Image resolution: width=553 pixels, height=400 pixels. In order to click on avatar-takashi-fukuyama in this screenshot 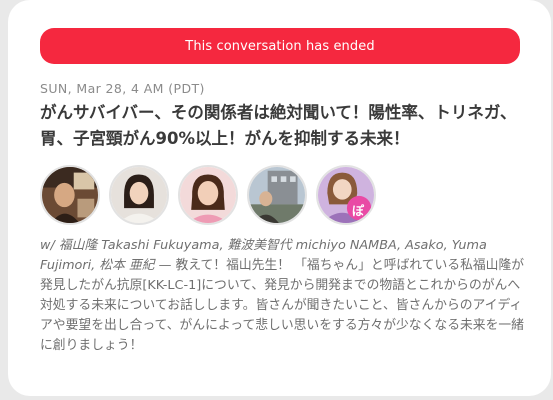, I will do `click(70, 195)`.